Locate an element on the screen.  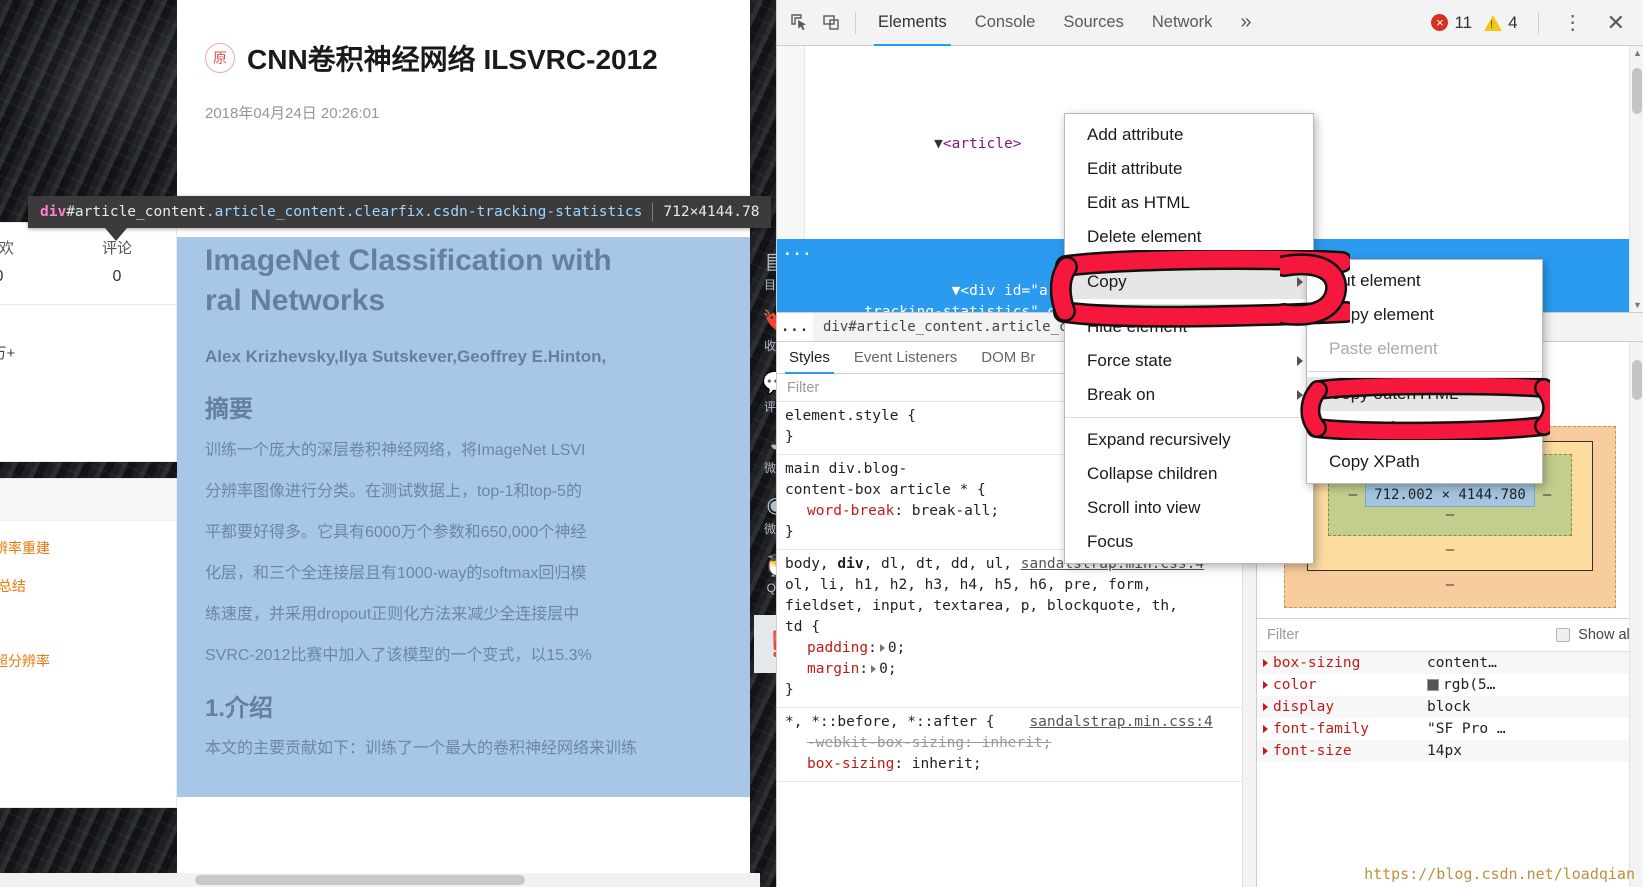
menu-item-expand-recursively: Expand recursively is located at coordinates (1189, 440).